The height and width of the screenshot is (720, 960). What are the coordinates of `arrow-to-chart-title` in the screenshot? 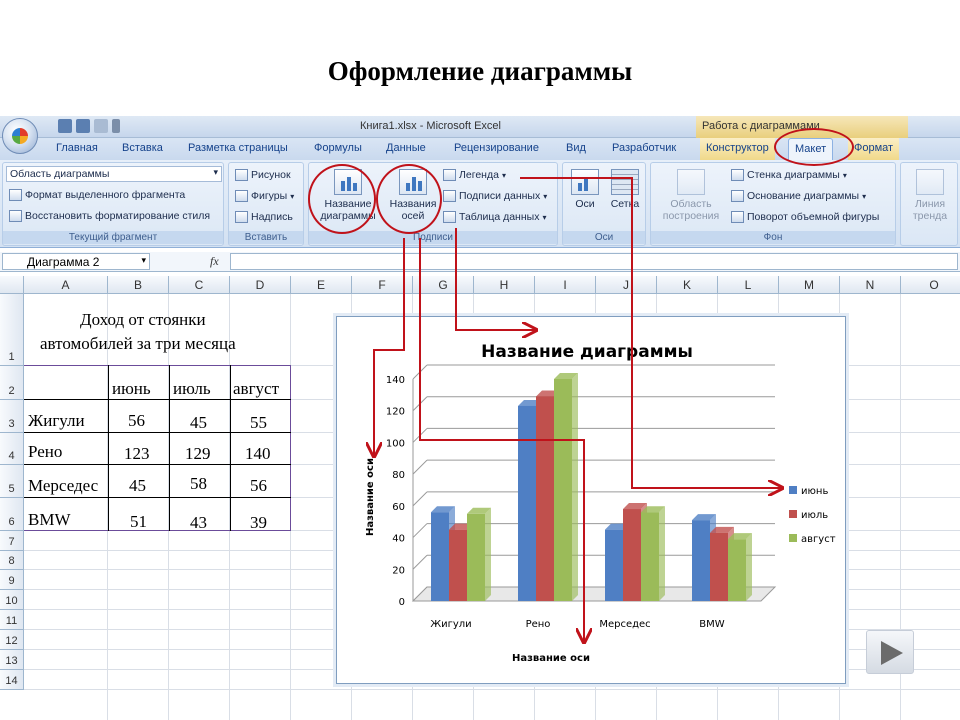 It's located at (495, 279).